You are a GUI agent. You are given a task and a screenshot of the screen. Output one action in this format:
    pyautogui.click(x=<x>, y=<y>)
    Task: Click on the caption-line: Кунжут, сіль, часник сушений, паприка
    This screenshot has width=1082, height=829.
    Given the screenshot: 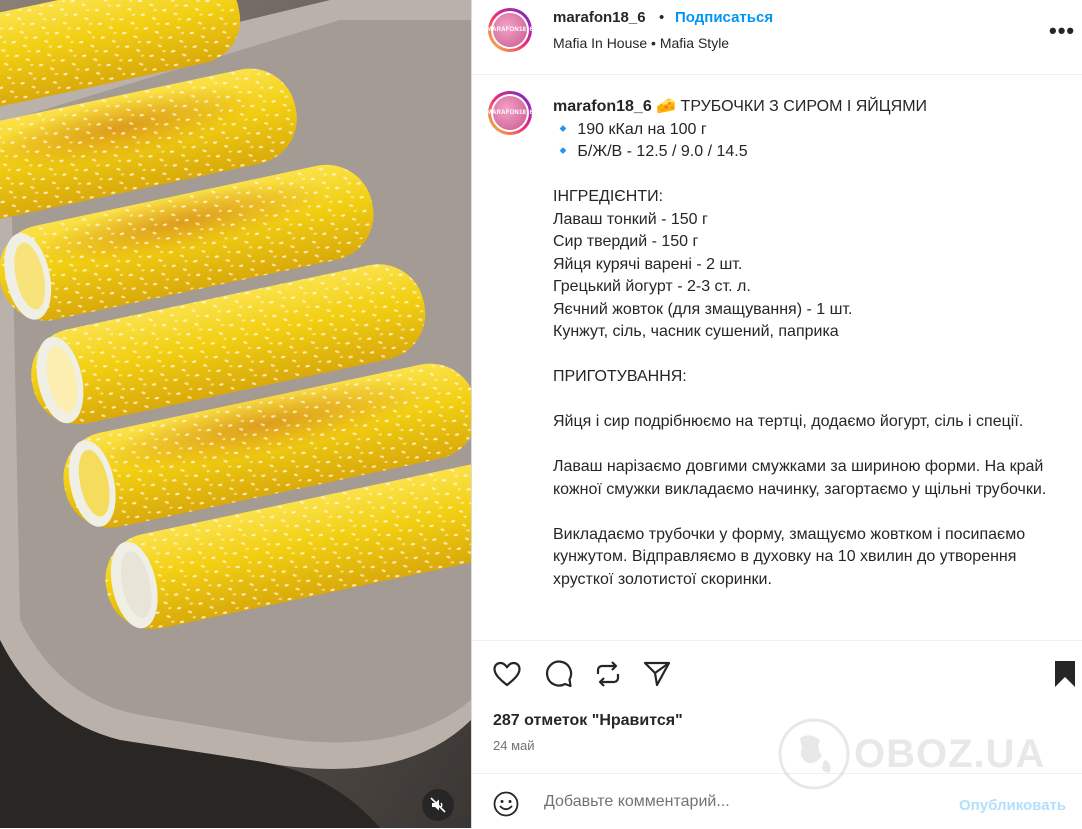 What is the action you would take?
    pyautogui.click(x=696, y=331)
    